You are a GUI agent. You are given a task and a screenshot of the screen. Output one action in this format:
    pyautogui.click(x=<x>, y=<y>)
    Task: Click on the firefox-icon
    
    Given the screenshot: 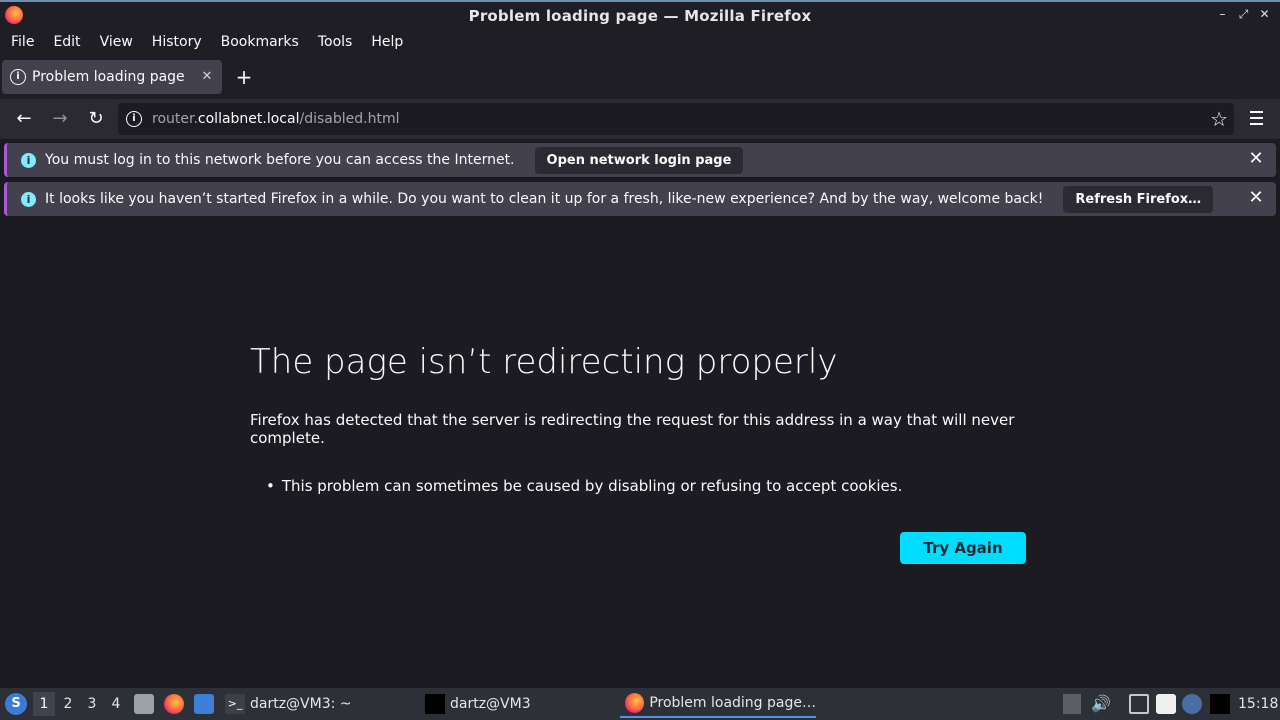 What is the action you would take?
    pyautogui.click(x=635, y=703)
    